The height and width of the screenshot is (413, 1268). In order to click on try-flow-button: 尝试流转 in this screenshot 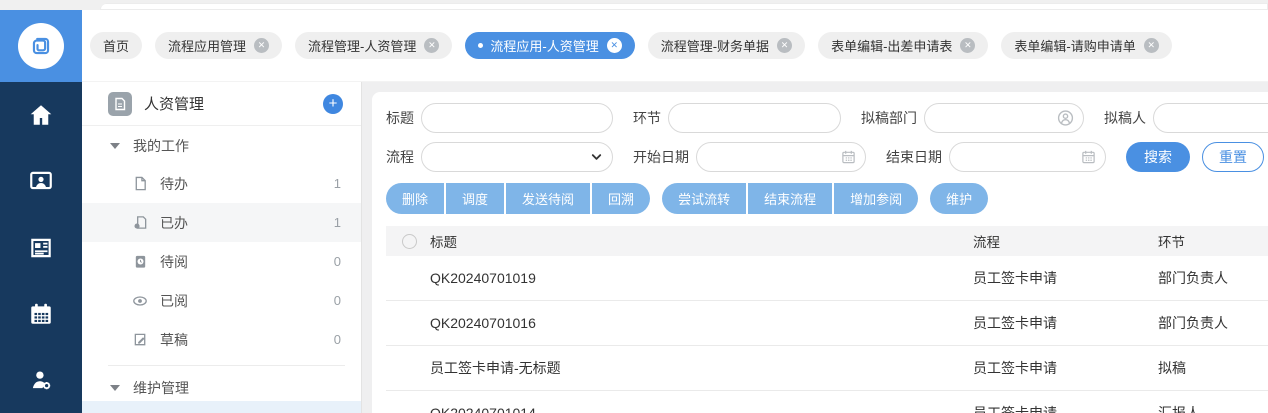, I will do `click(704, 198)`.